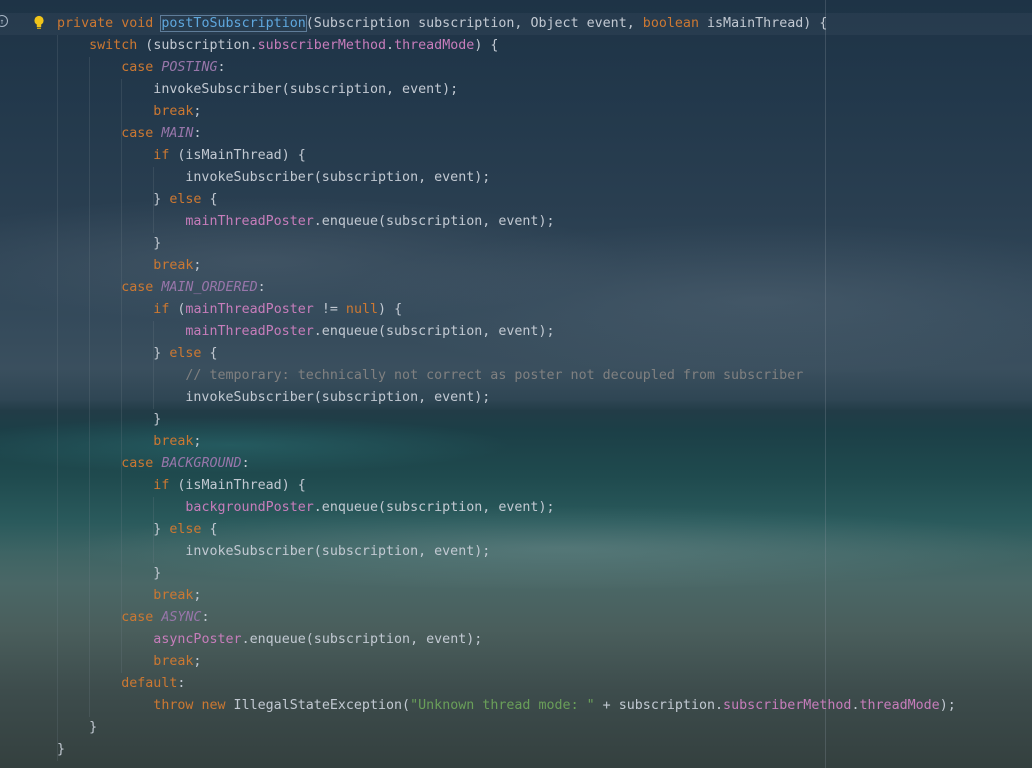 The image size is (1032, 768). Describe the element at coordinates (390, 45) in the screenshot. I see `code-token: .` at that location.